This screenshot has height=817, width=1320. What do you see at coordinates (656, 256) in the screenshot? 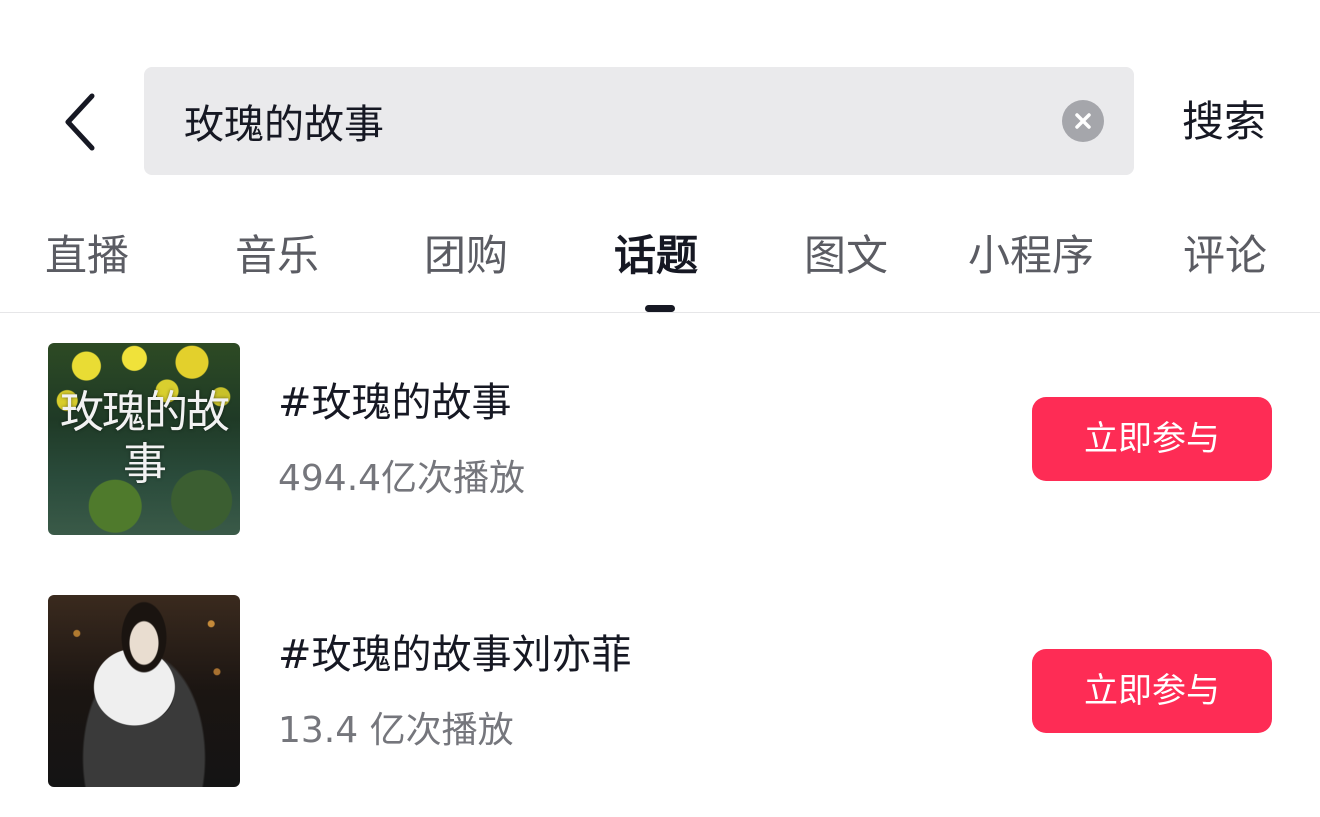
I see `tab-topics: 话题` at bounding box center [656, 256].